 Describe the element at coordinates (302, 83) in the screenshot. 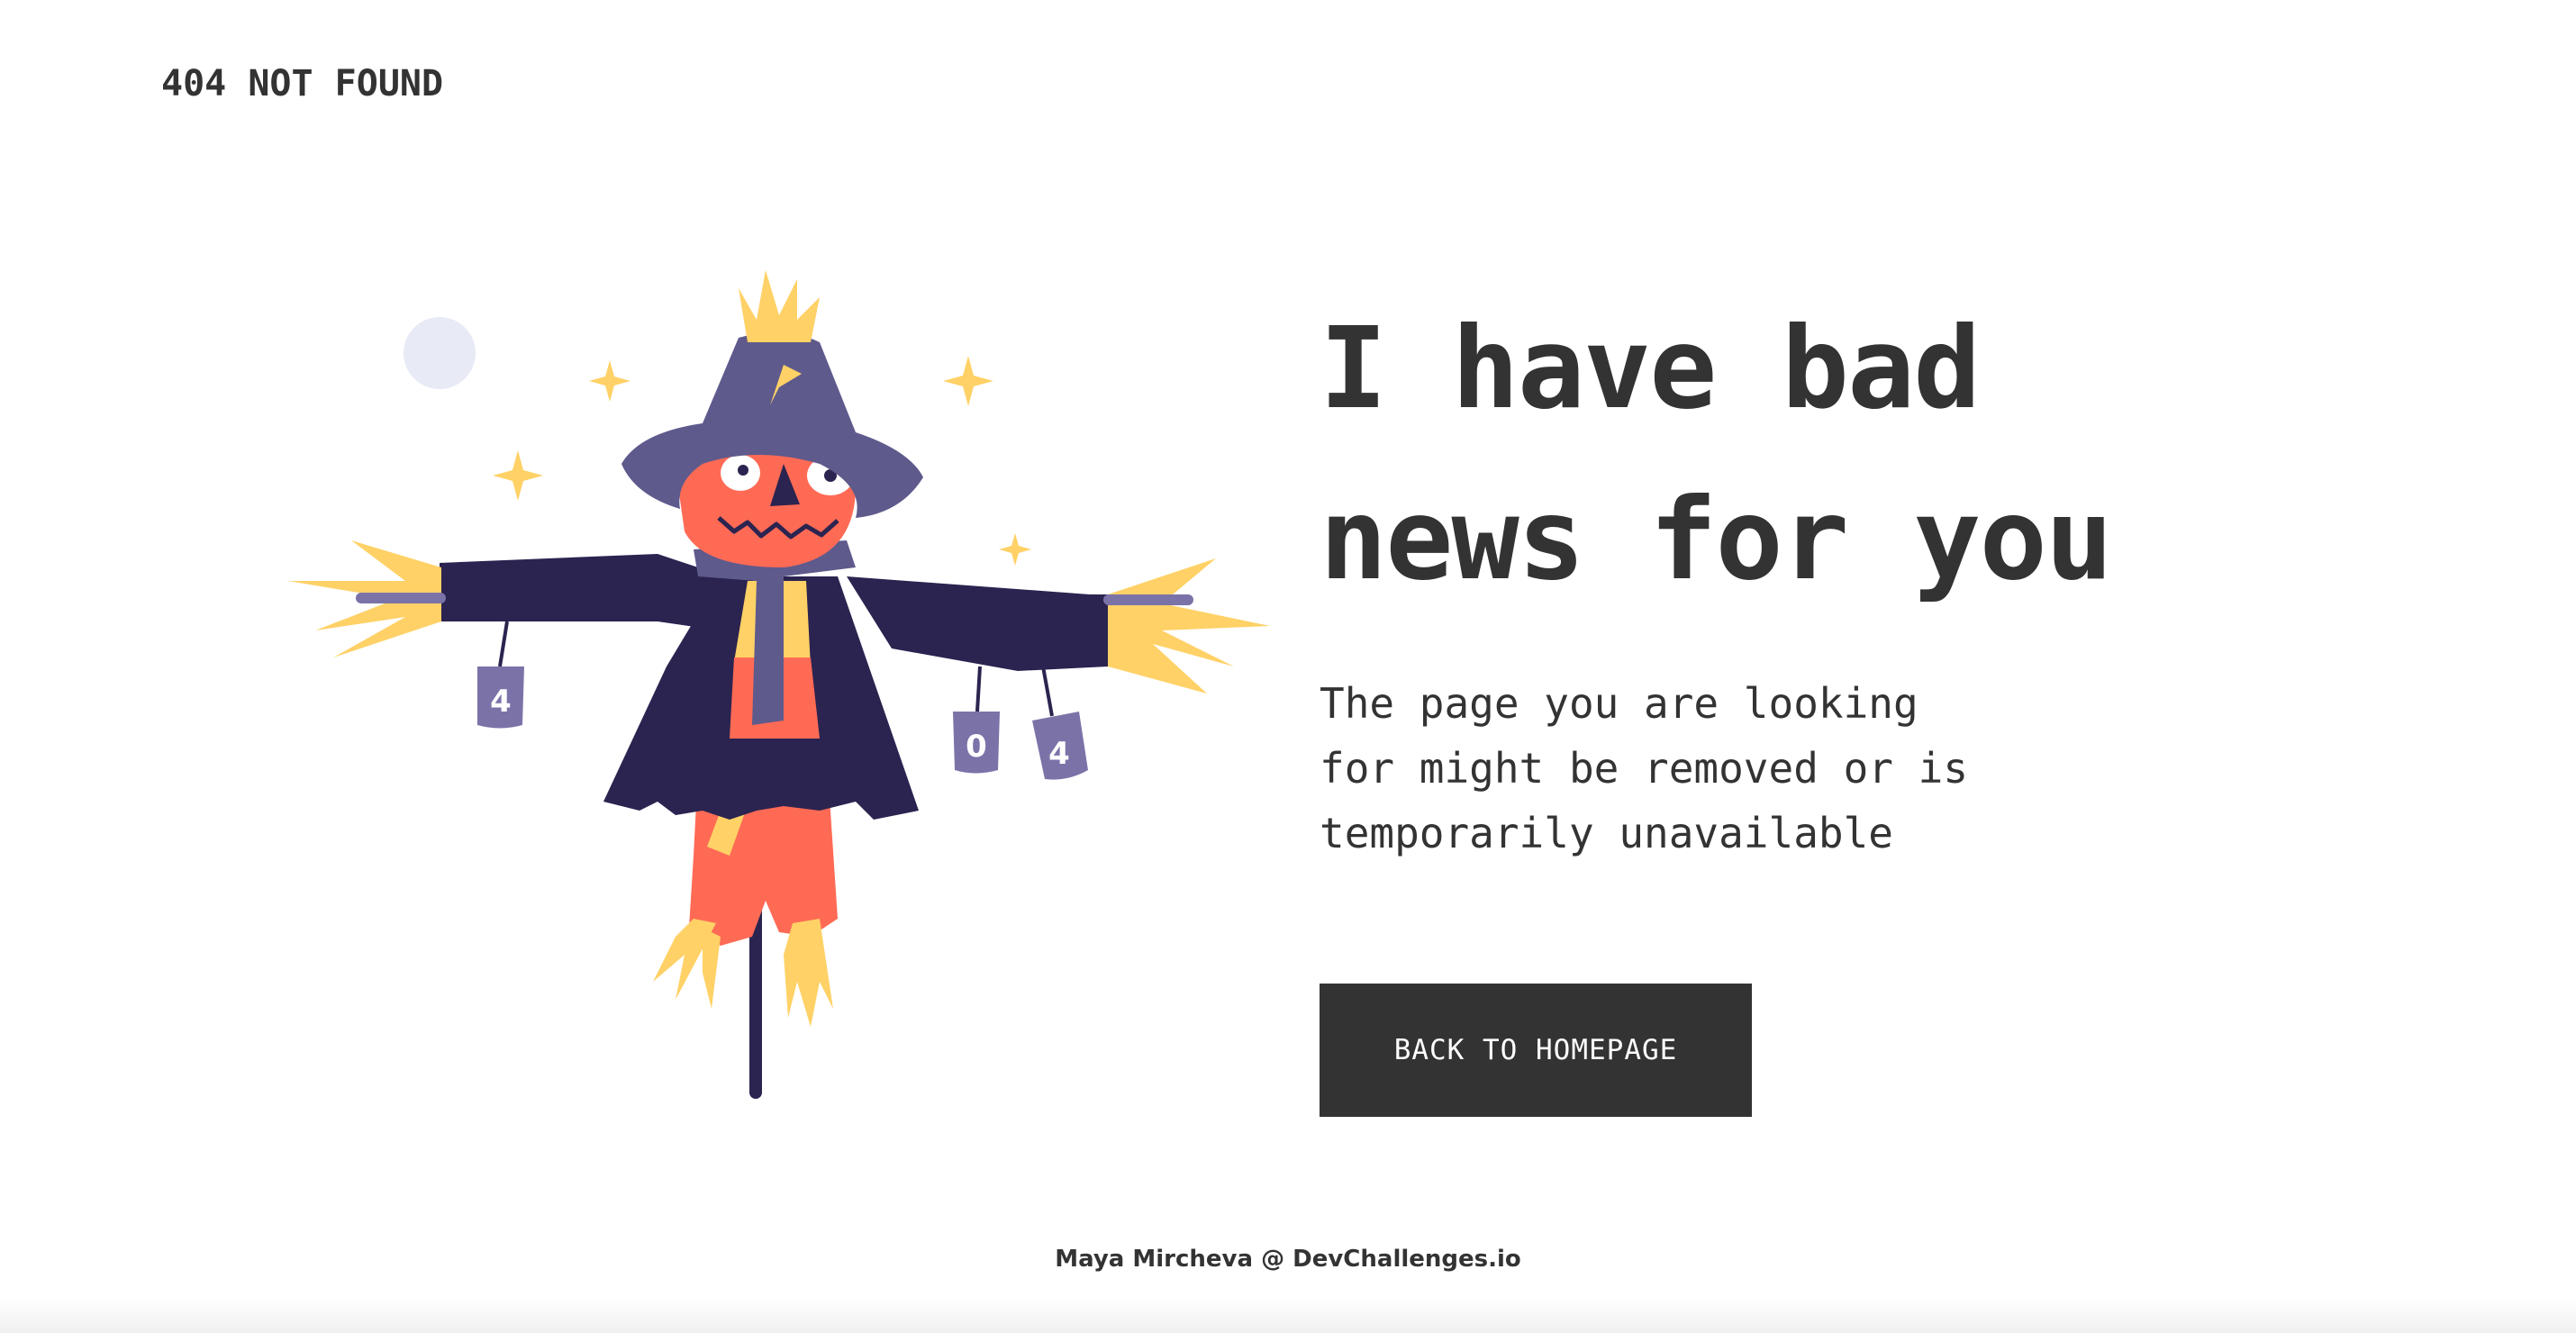

I see `site-logo: 404 NOT FOUND` at that location.